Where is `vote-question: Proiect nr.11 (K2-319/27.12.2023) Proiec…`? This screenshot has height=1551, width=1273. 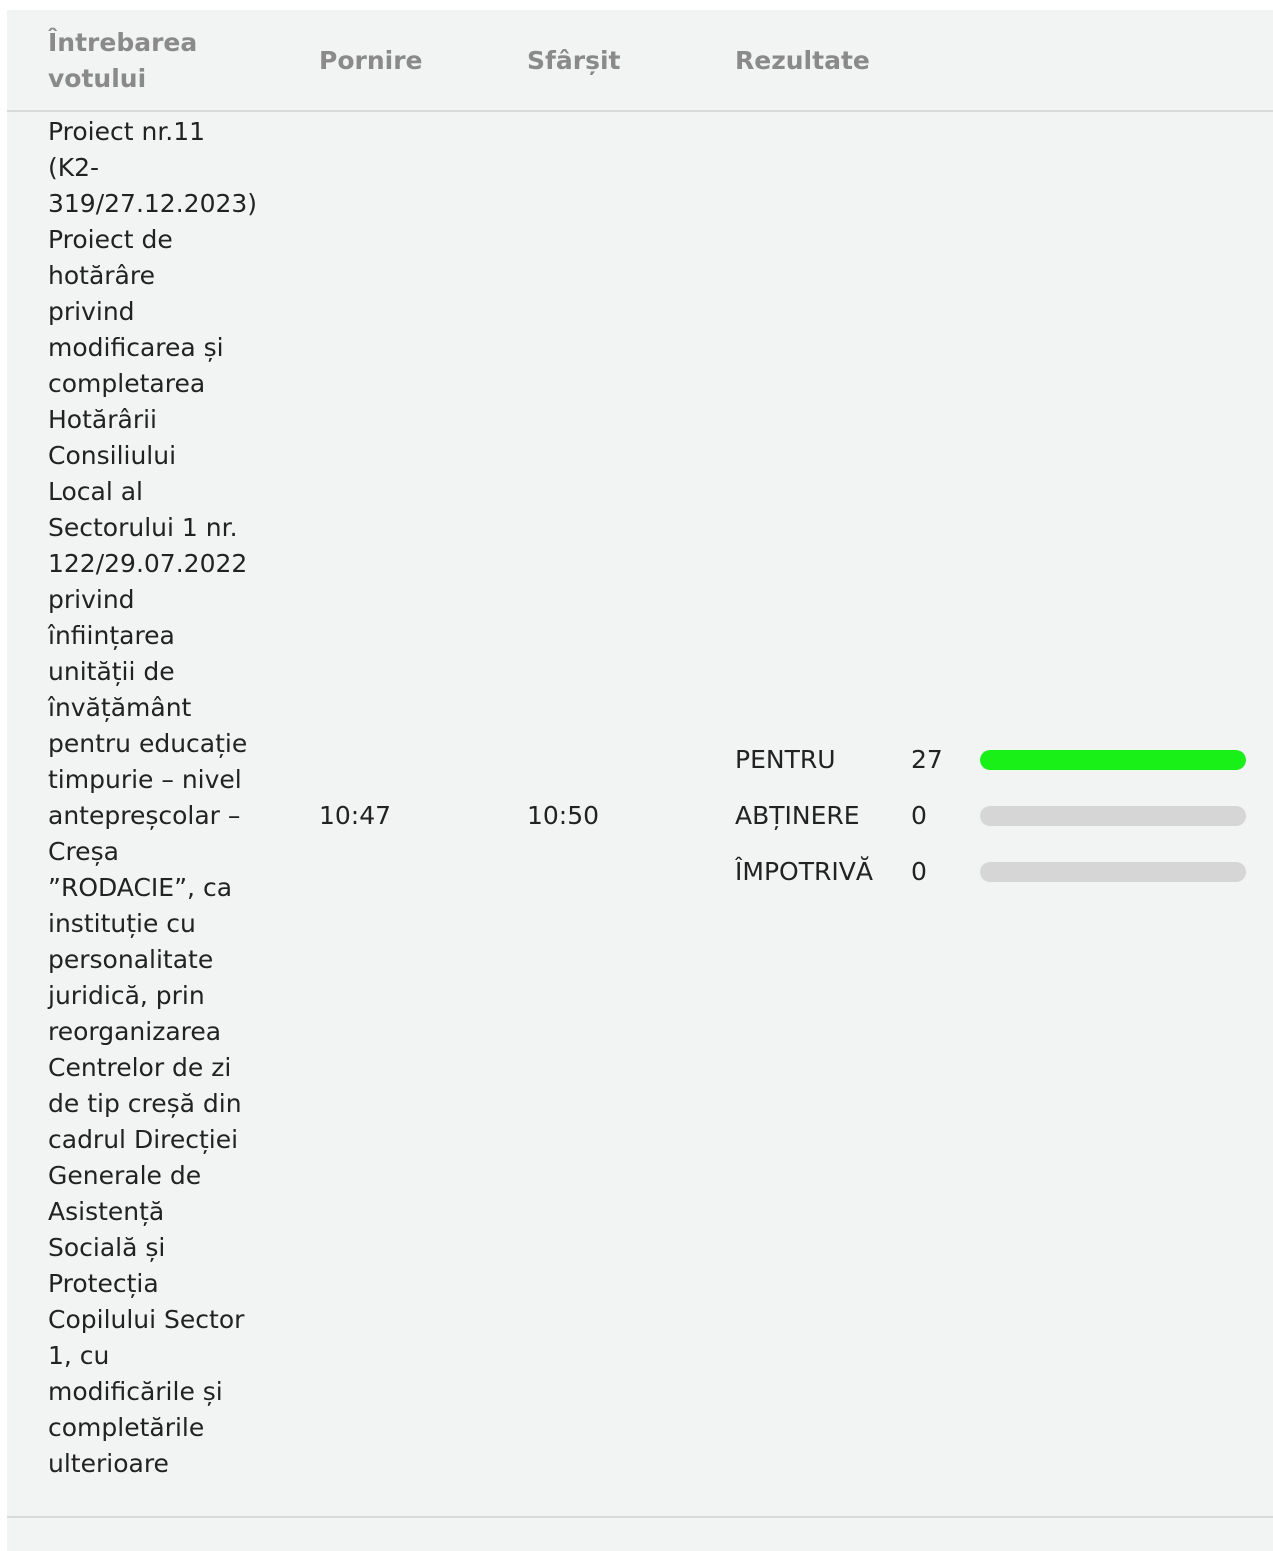 vote-question: Proiect nr.11 (K2-319/27.12.2023) Proiec… is located at coordinates (153, 797).